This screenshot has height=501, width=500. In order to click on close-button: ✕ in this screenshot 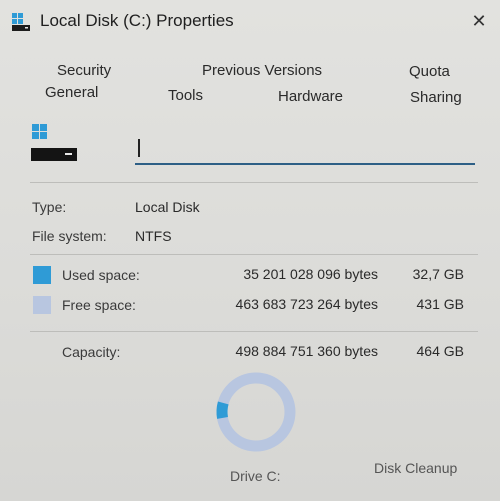, I will do `click(479, 21)`.